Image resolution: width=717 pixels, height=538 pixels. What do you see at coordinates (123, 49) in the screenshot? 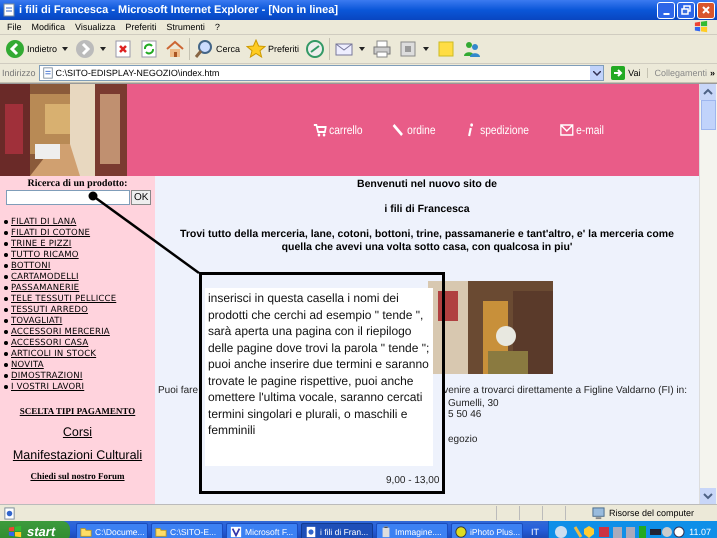
I see `stop-icon` at bounding box center [123, 49].